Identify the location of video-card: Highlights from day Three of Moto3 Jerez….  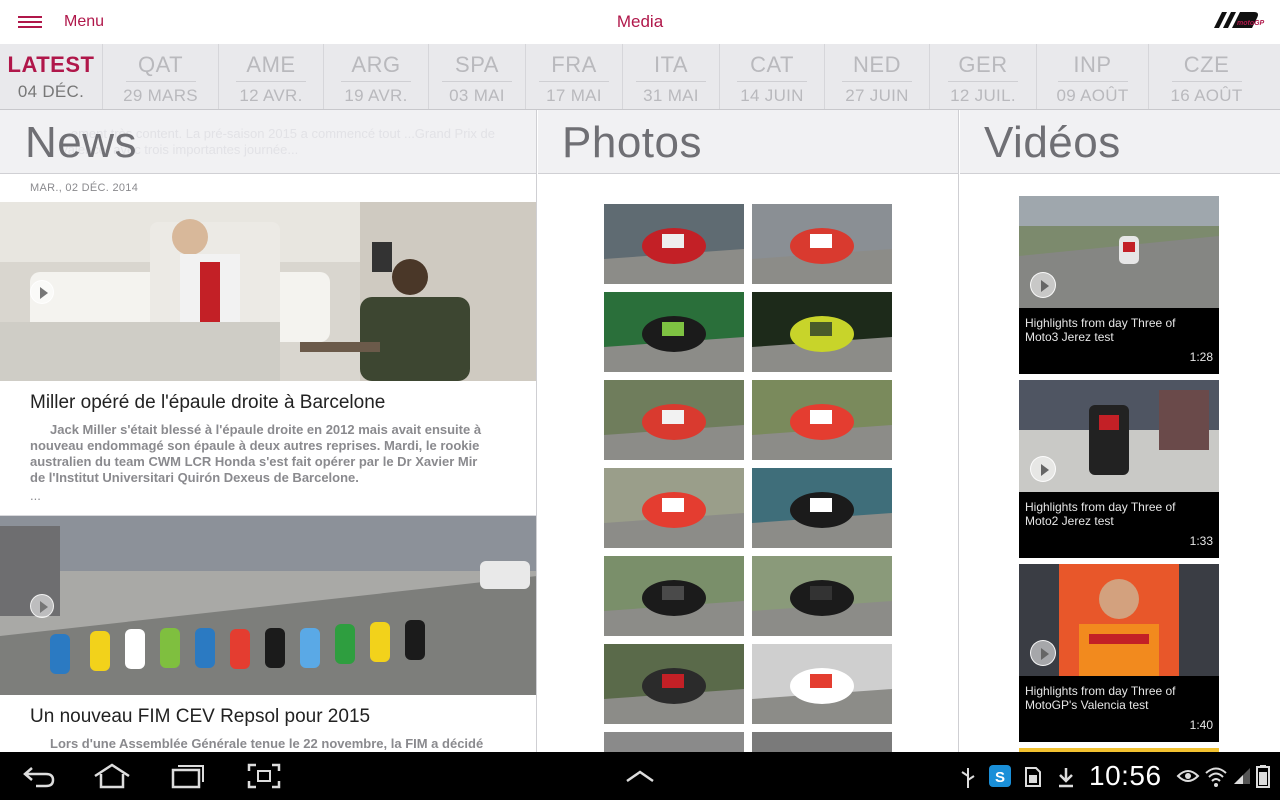
(1119, 285).